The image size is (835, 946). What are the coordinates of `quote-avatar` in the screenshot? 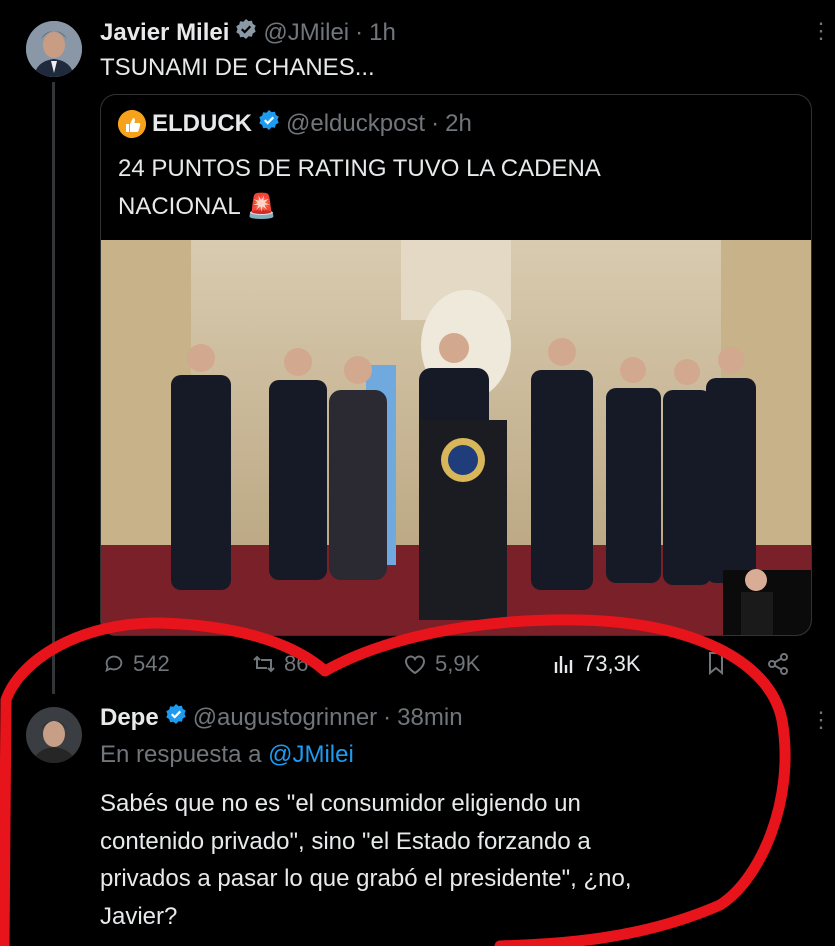 It's located at (132, 123).